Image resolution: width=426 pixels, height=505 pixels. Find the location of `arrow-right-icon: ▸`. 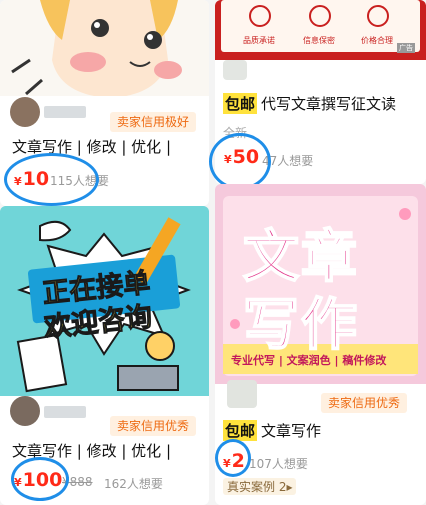

arrow-right-icon: ▸ is located at coordinates (289, 487).